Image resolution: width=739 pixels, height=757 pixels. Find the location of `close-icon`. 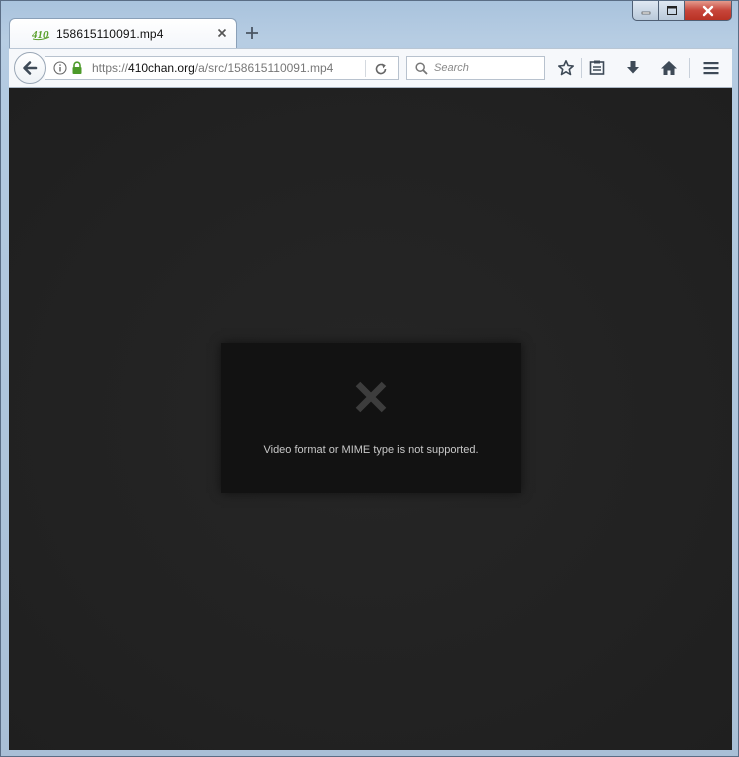

close-icon is located at coordinates (708, 10).